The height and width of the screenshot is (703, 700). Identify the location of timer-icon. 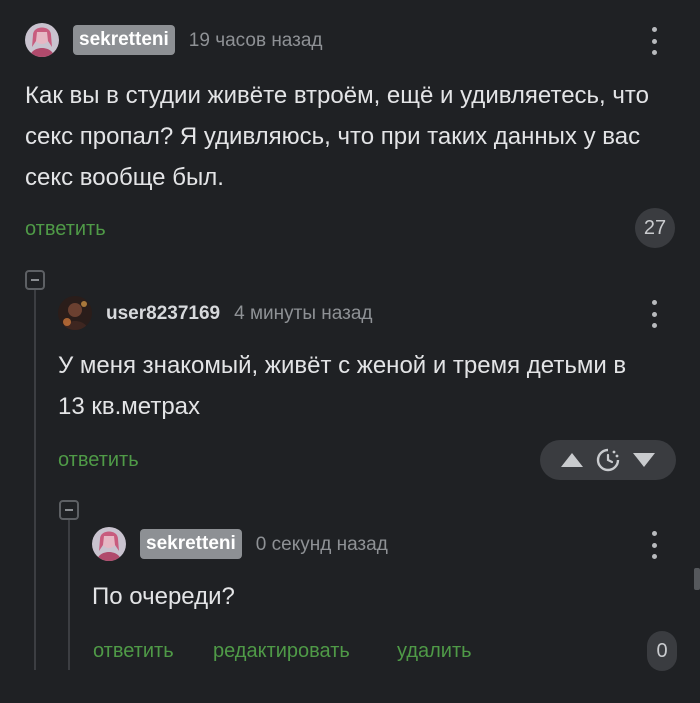
(608, 460).